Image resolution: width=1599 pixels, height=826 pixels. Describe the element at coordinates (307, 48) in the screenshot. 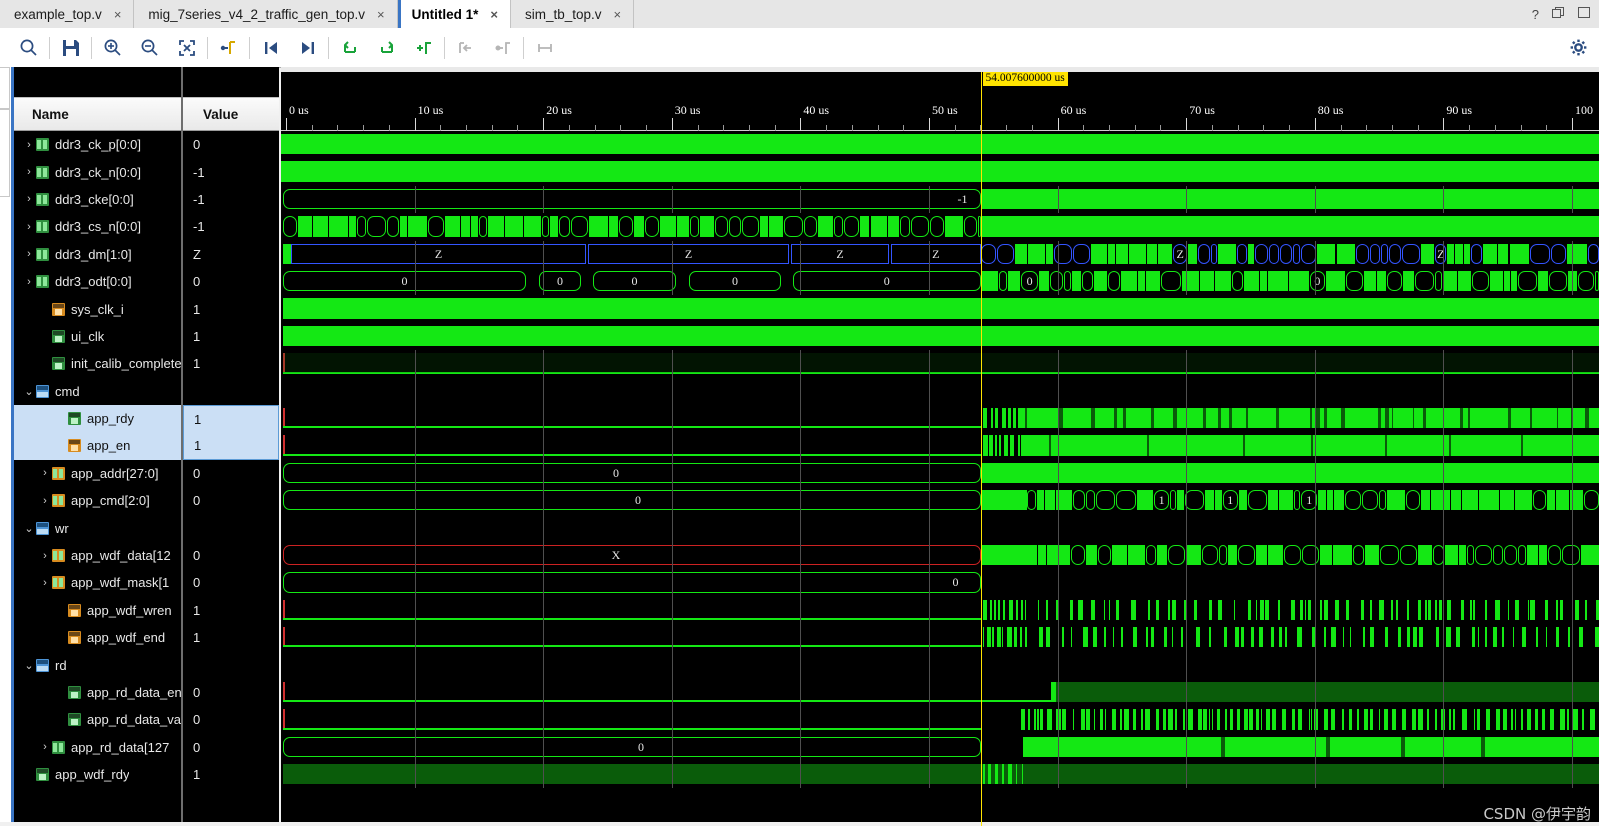

I see `next-transition-icon` at that location.